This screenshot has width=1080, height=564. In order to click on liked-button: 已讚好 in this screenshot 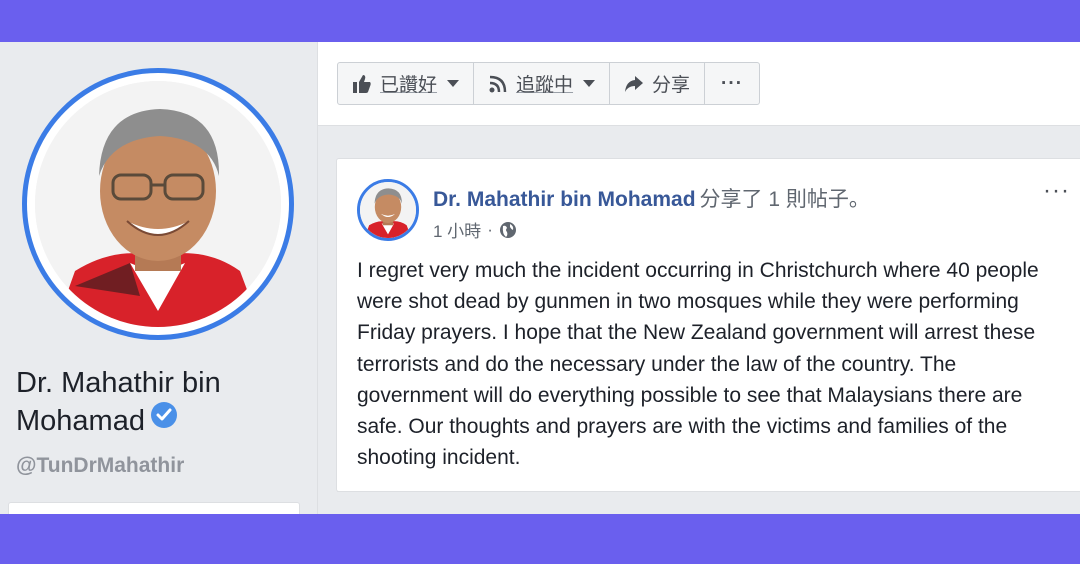, I will do `click(406, 83)`.